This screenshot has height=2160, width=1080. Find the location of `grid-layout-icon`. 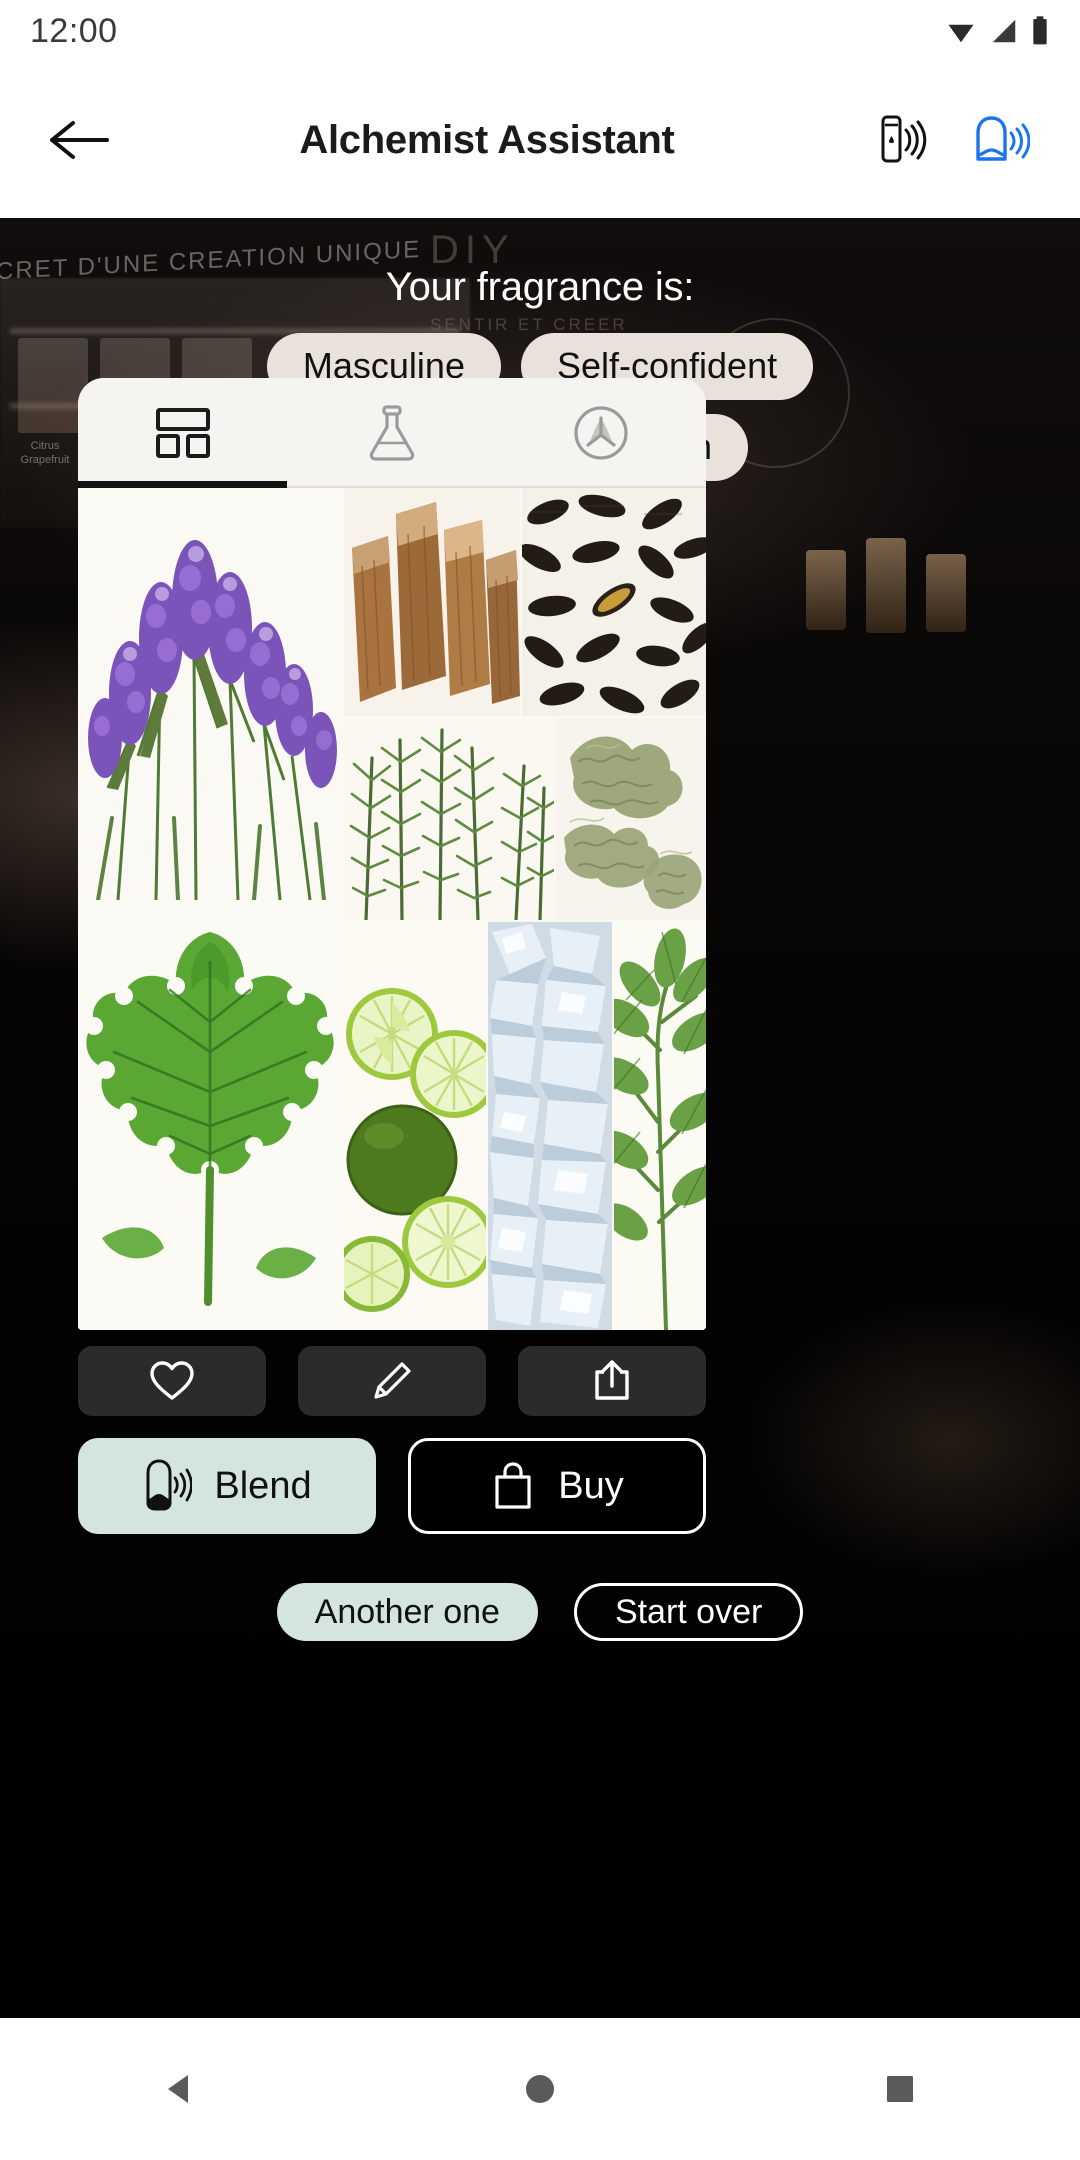

grid-layout-icon is located at coordinates (182, 433).